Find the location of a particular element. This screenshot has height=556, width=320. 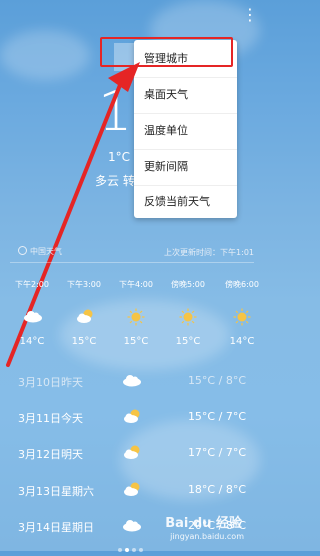

hourly-item: 下午2:00 14°C is located at coordinates (32, 313).